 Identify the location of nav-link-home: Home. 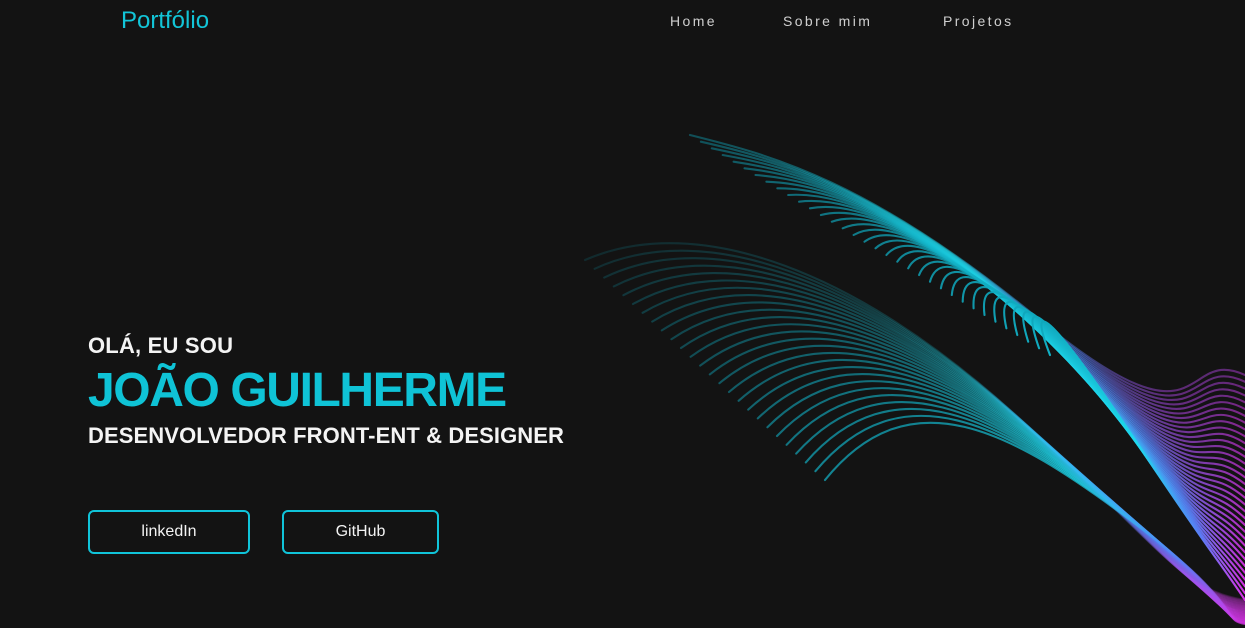
(693, 21).